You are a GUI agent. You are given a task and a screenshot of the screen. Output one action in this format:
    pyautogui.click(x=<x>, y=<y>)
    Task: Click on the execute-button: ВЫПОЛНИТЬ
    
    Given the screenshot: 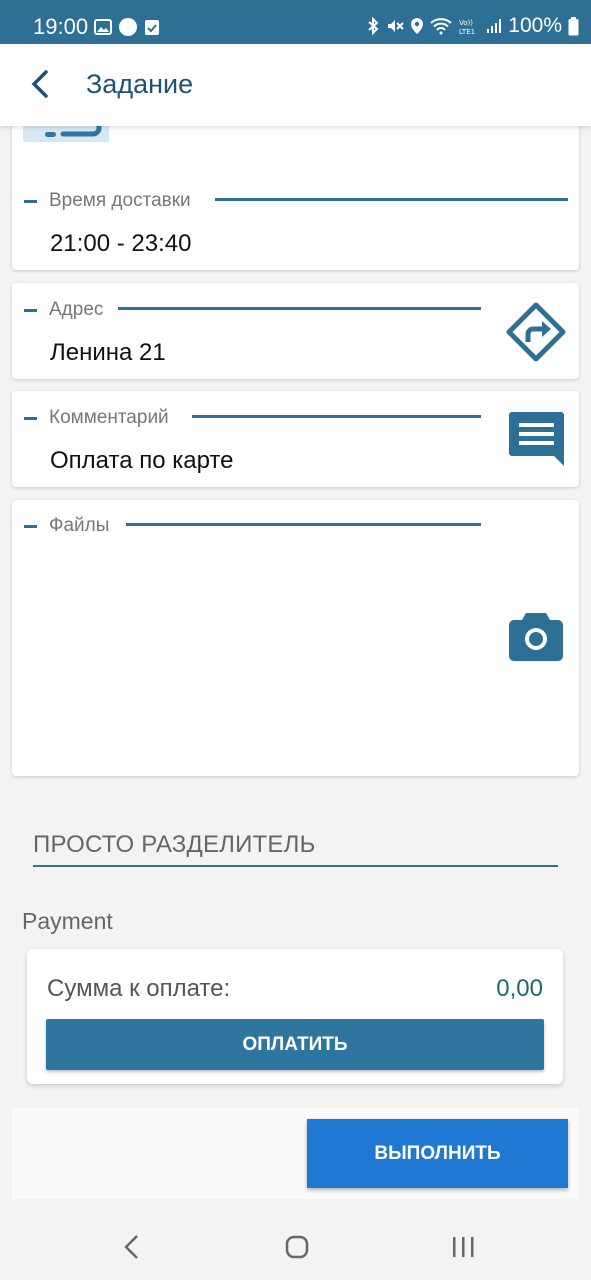 What is the action you would take?
    pyautogui.click(x=437, y=1153)
    